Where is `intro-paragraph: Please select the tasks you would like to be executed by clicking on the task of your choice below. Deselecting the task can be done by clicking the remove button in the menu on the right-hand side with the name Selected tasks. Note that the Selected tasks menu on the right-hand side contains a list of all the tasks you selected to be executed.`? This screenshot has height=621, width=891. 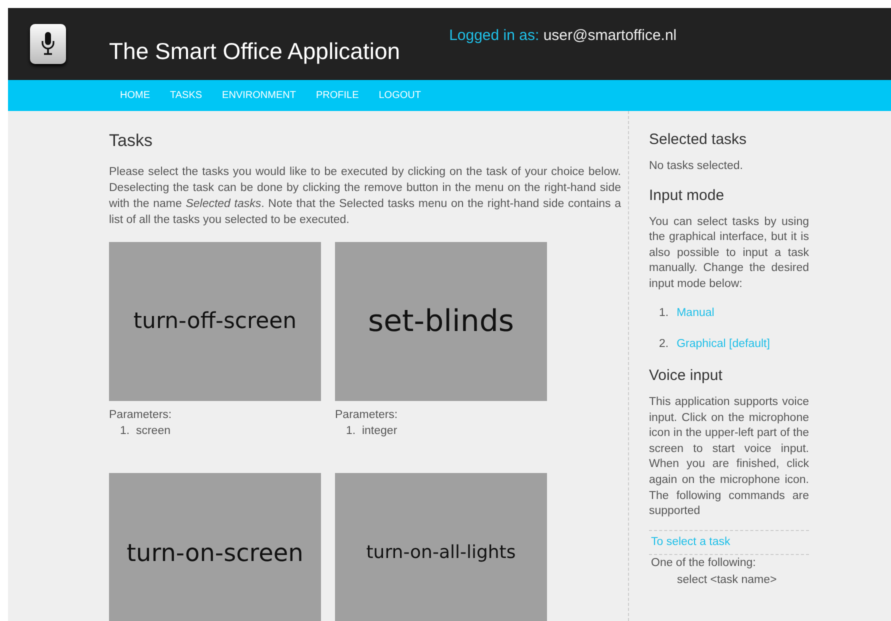
intro-paragraph: Please select the tasks you would like to be executed by clicking on the task of your choice below. Deselecting the task can be done by clicking the remove button in the menu on the right-hand side with the name Selected tasks. Note that the Selected tasks menu on the right-hand side contains a list of all the tasks you selected to be executed. is located at coordinates (365, 196).